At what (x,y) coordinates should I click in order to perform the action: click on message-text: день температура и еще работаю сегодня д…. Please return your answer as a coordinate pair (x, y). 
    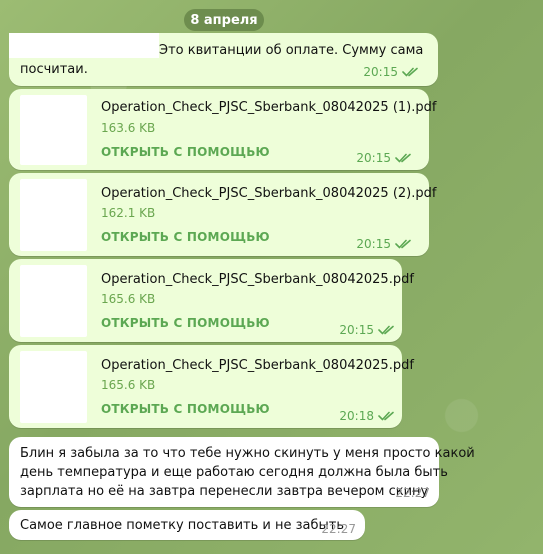
    Looking at the image, I should click on (234, 472).